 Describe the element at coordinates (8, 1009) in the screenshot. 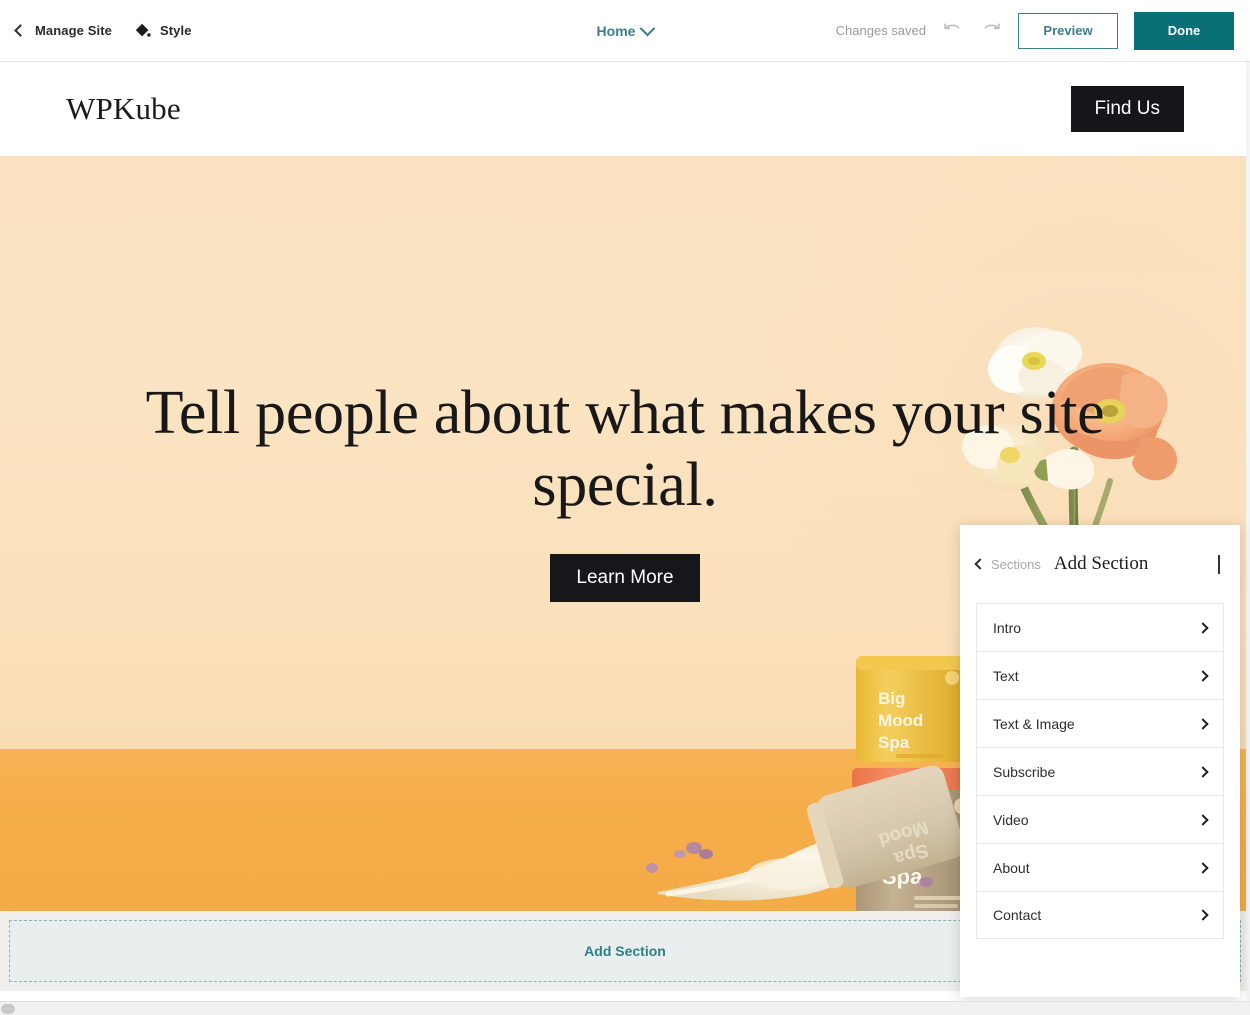

I see `horizontal-scrollbar-thumb` at that location.